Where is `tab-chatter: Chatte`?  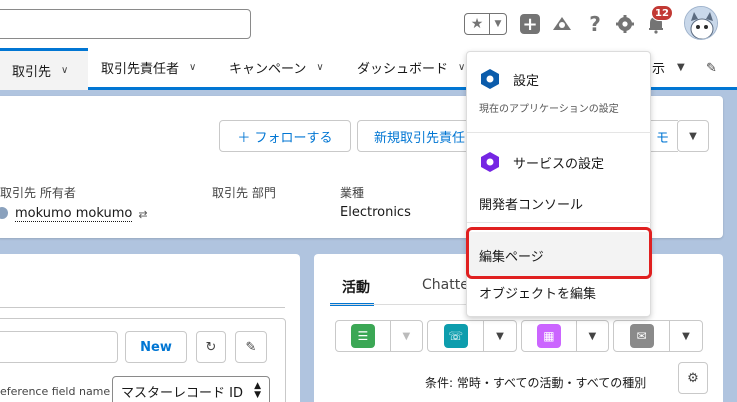 tab-chatter: Chatte is located at coordinates (445, 285).